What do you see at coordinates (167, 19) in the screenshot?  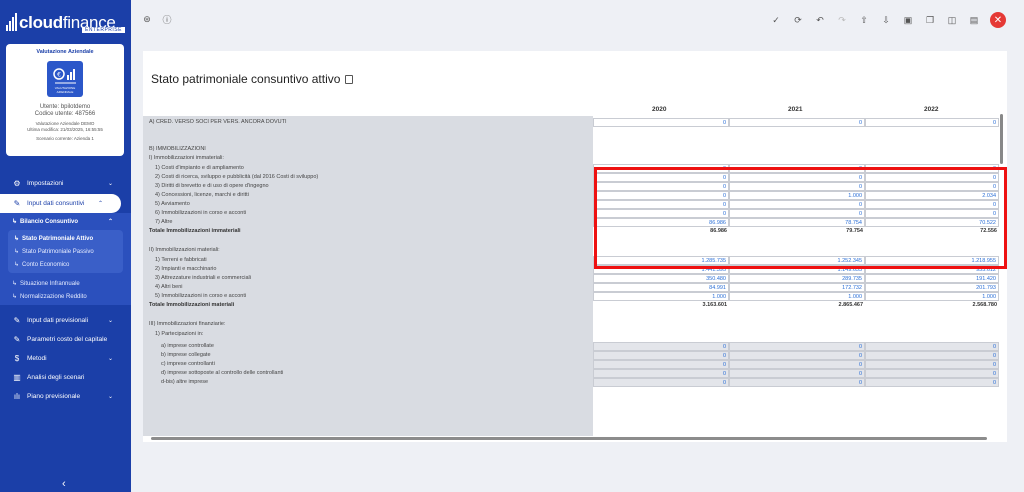 I see `question-icon: ⓘ` at bounding box center [167, 19].